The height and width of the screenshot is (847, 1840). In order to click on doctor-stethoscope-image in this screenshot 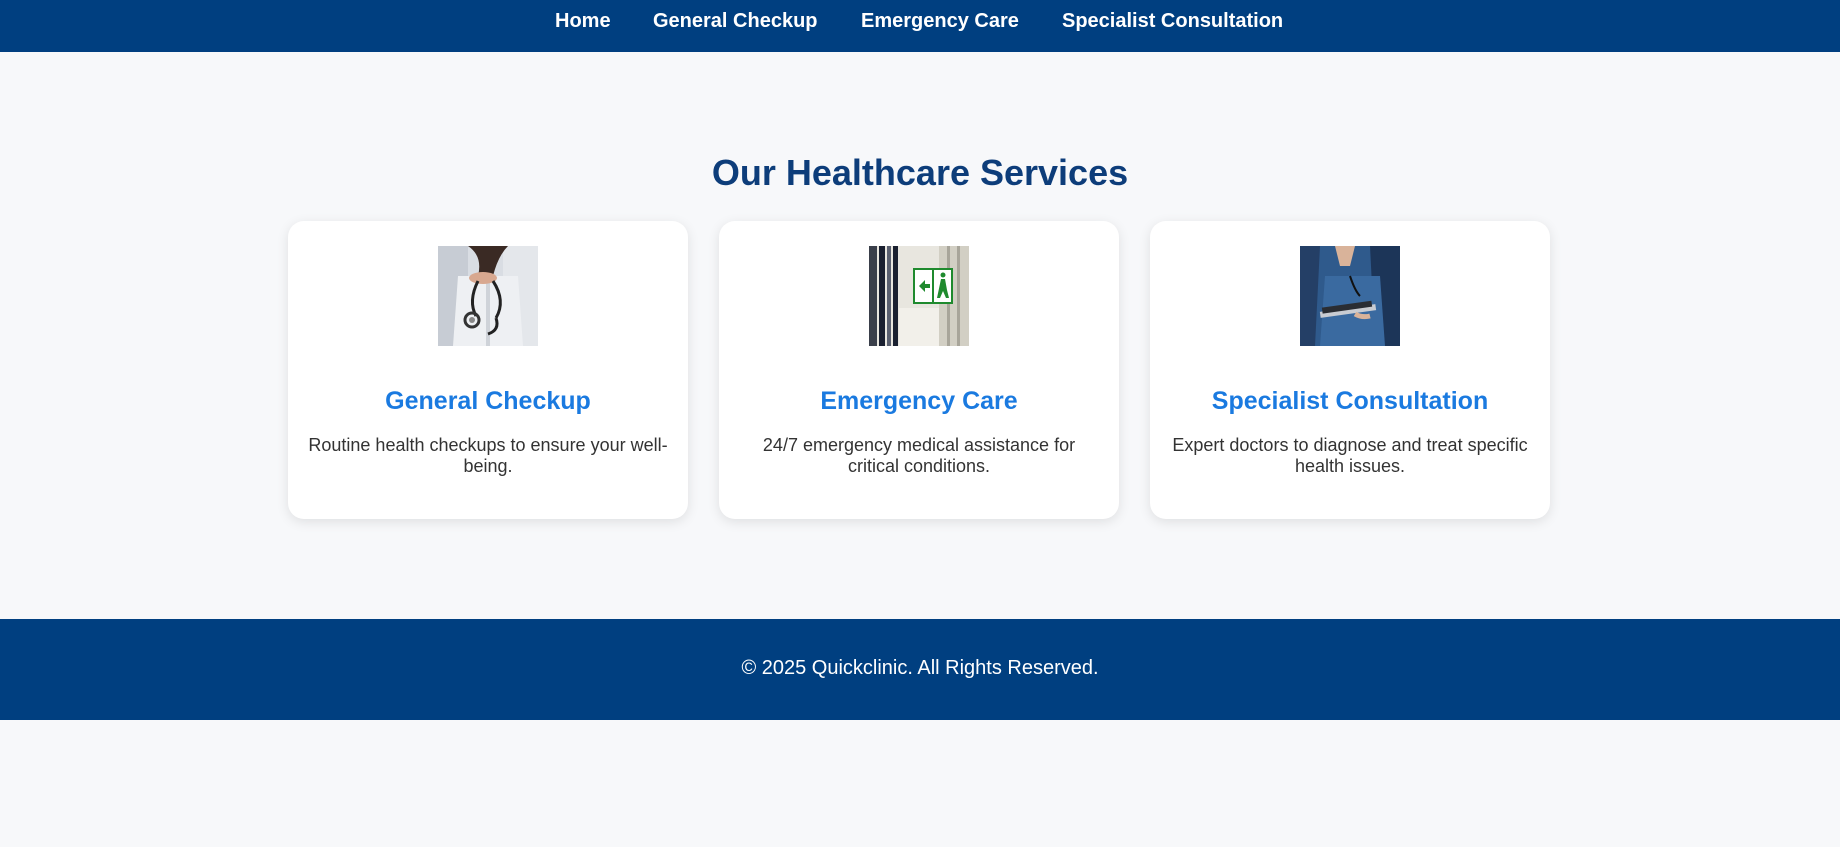, I will do `click(488, 296)`.